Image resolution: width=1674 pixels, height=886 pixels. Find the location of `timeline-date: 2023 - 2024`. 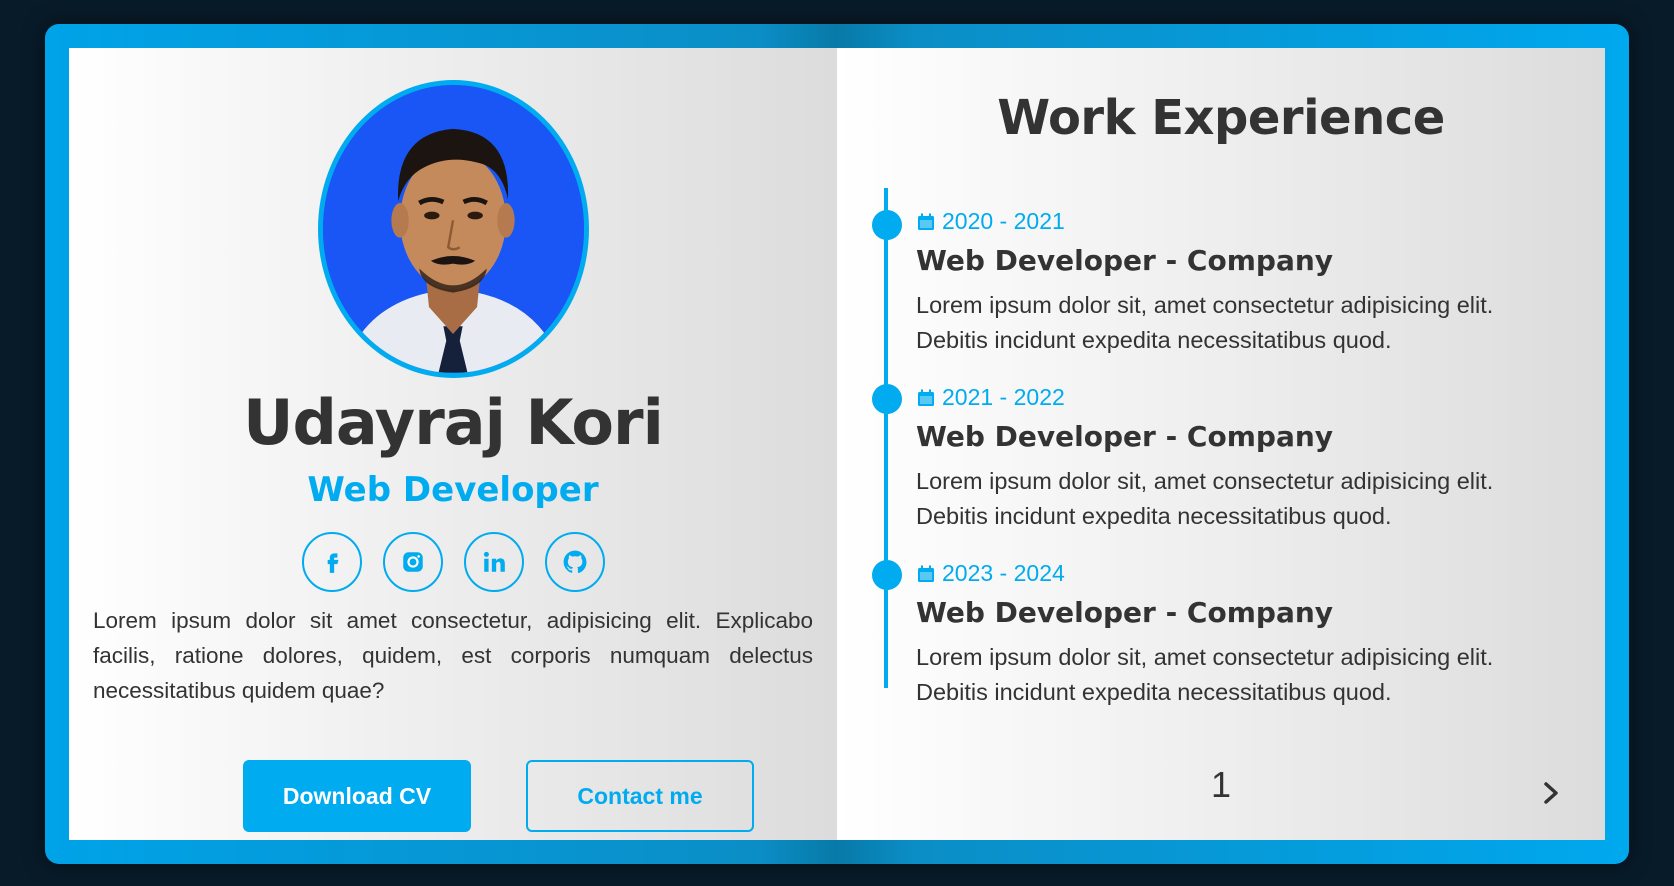

timeline-date: 2023 - 2024 is located at coordinates (990, 573).